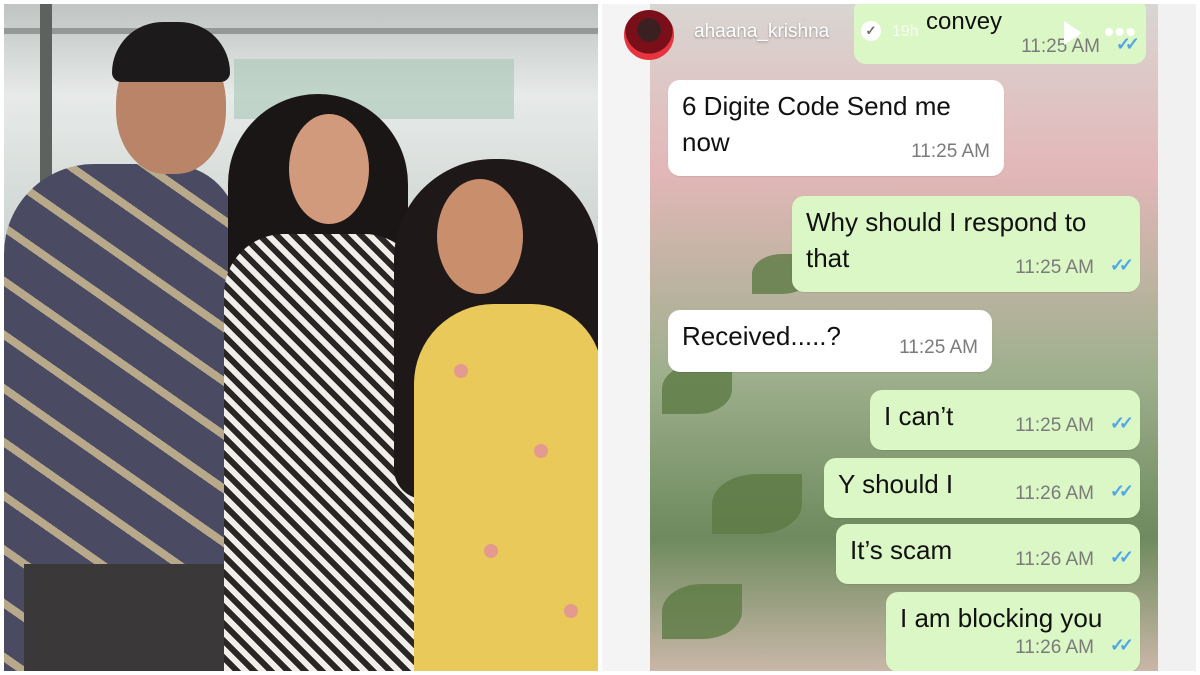 This screenshot has height=675, width=1200. Describe the element at coordinates (1013, 631) in the screenshot. I see `chat-bubble-outgoing: I am blocking you 11:26 AM ✓✓` at that location.